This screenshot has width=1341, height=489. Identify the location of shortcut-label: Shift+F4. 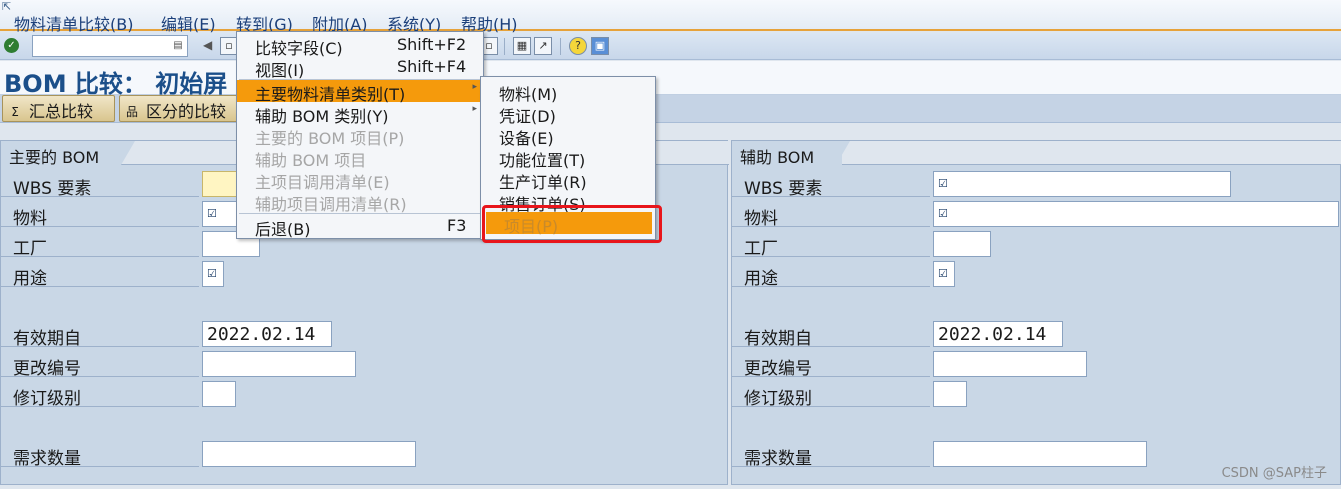
(432, 66).